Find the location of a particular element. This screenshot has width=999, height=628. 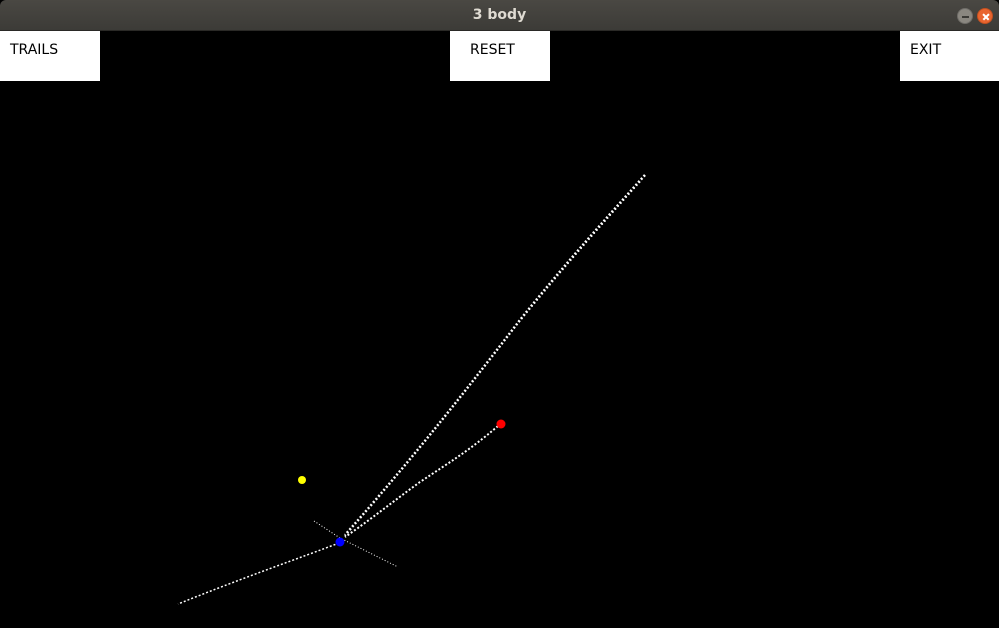

exit-button: EXIT is located at coordinates (949, 56).